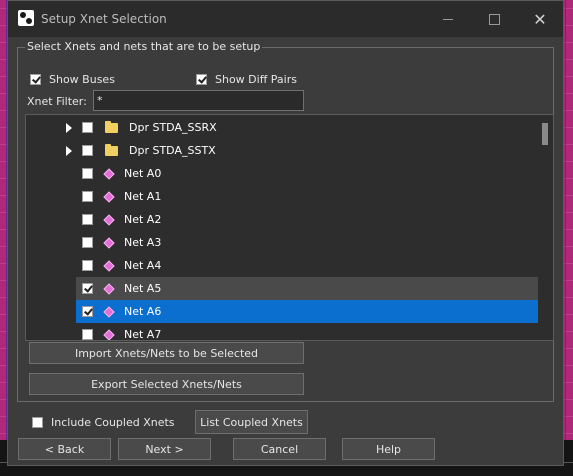  I want to click on export-button: Export Selected Xnets/Nets, so click(166, 384).